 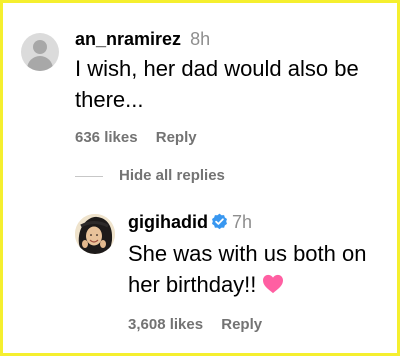 I want to click on reply-header: gigihadid 7h, so click(x=258, y=223).